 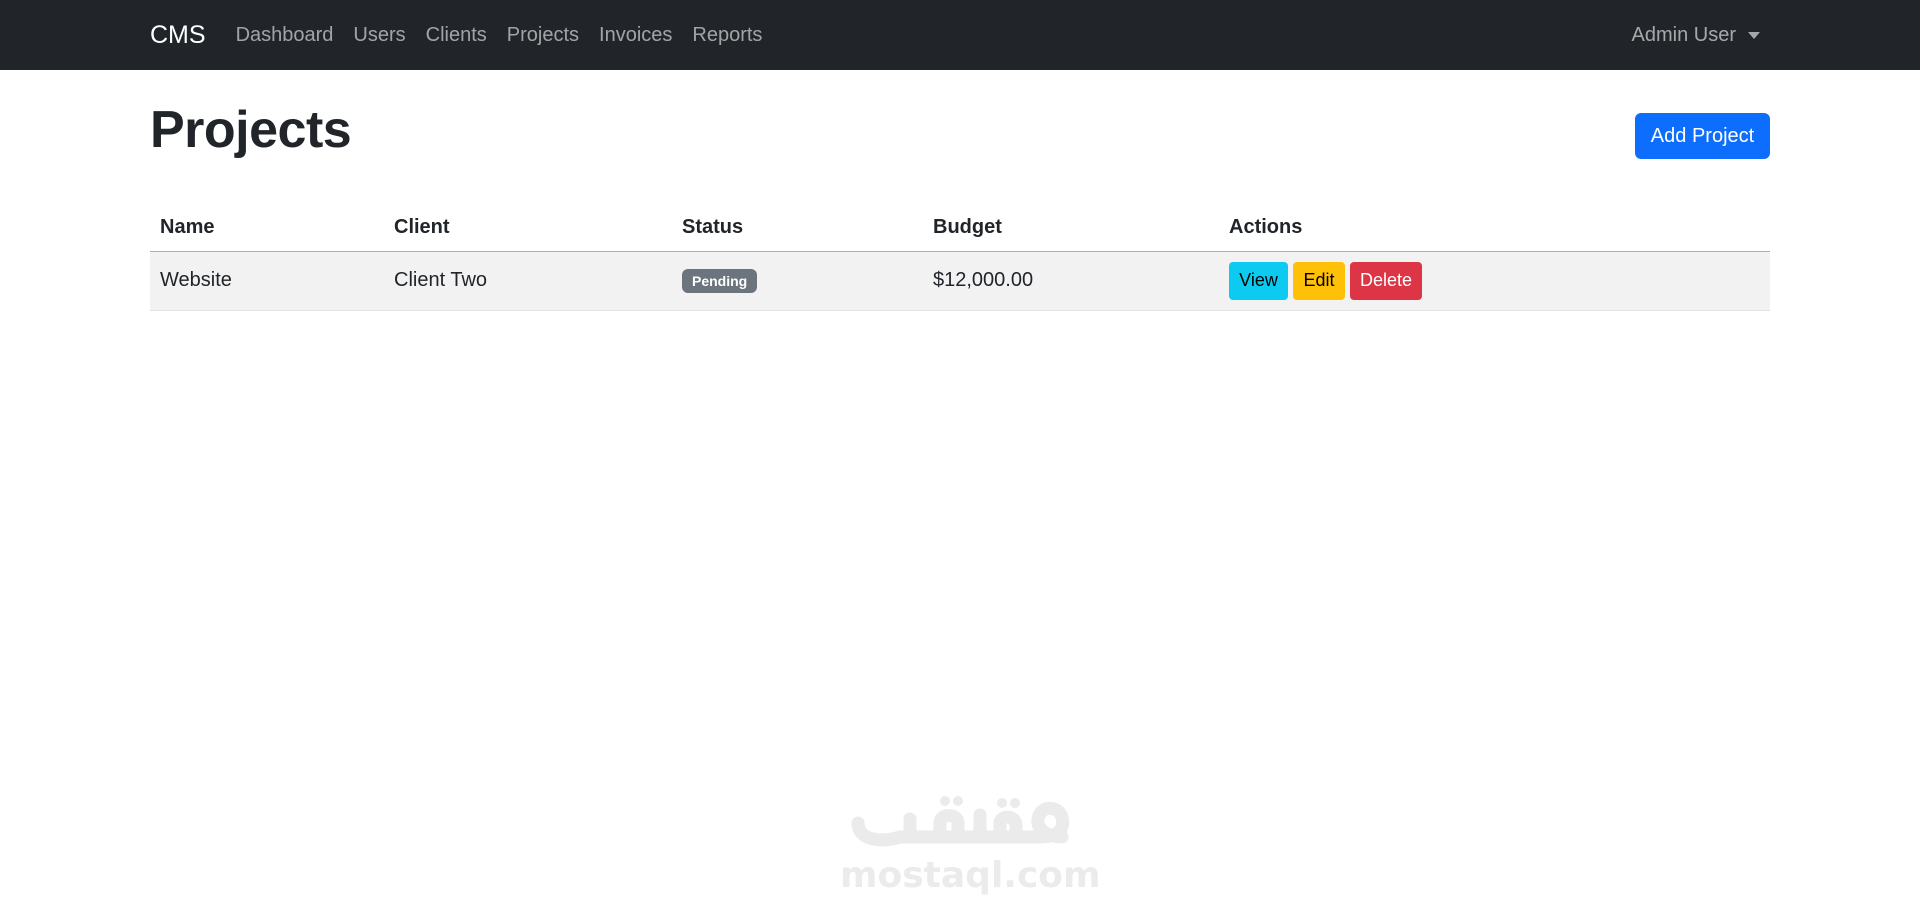 What do you see at coordinates (528, 281) in the screenshot?
I see `cell-client: Client Two` at bounding box center [528, 281].